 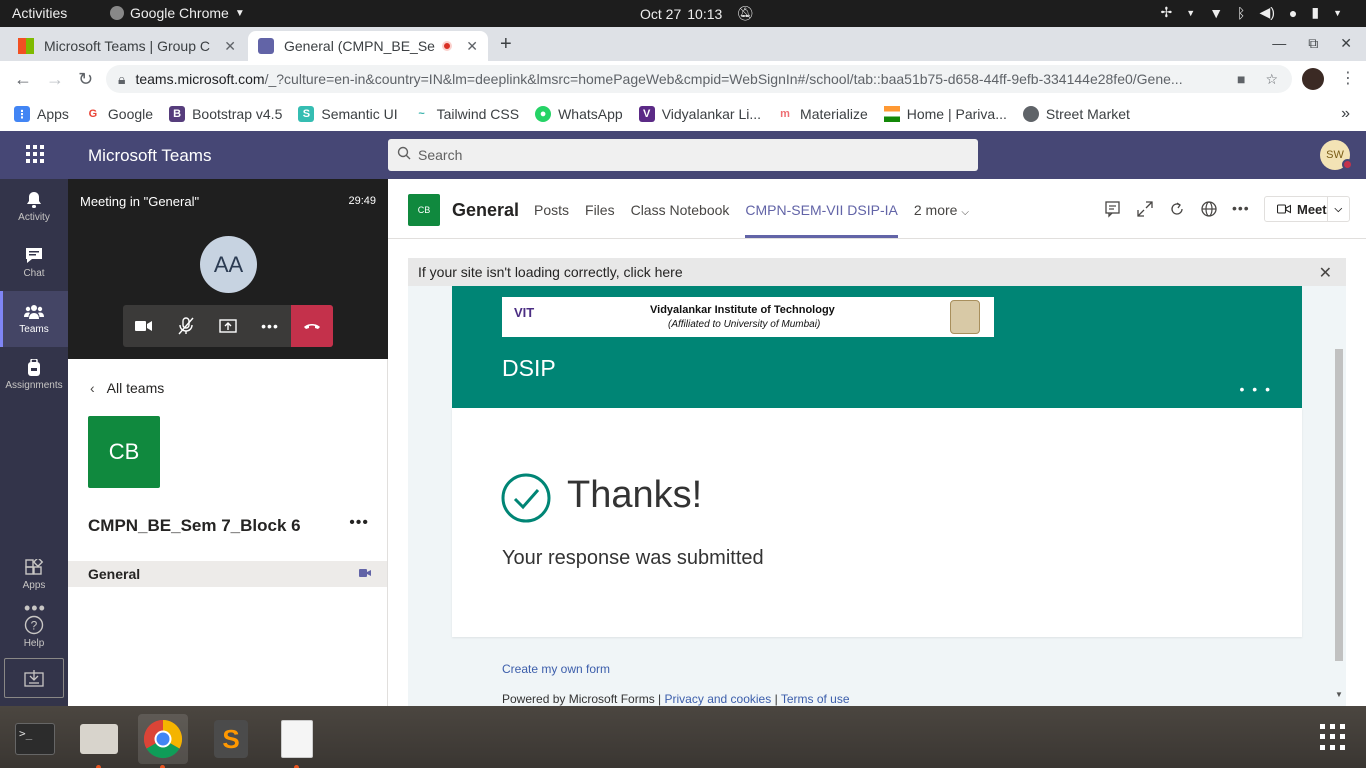 I want to click on user-avatar: SW, so click(x=1336, y=155).